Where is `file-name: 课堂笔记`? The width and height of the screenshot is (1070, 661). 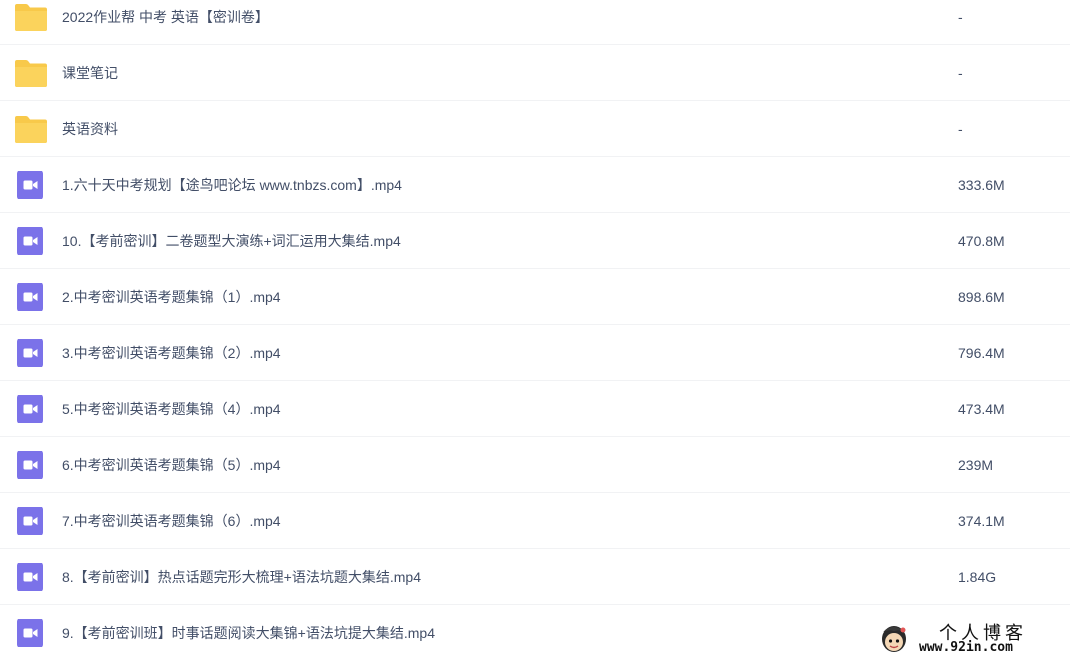
file-name: 课堂笔记 is located at coordinates (90, 73).